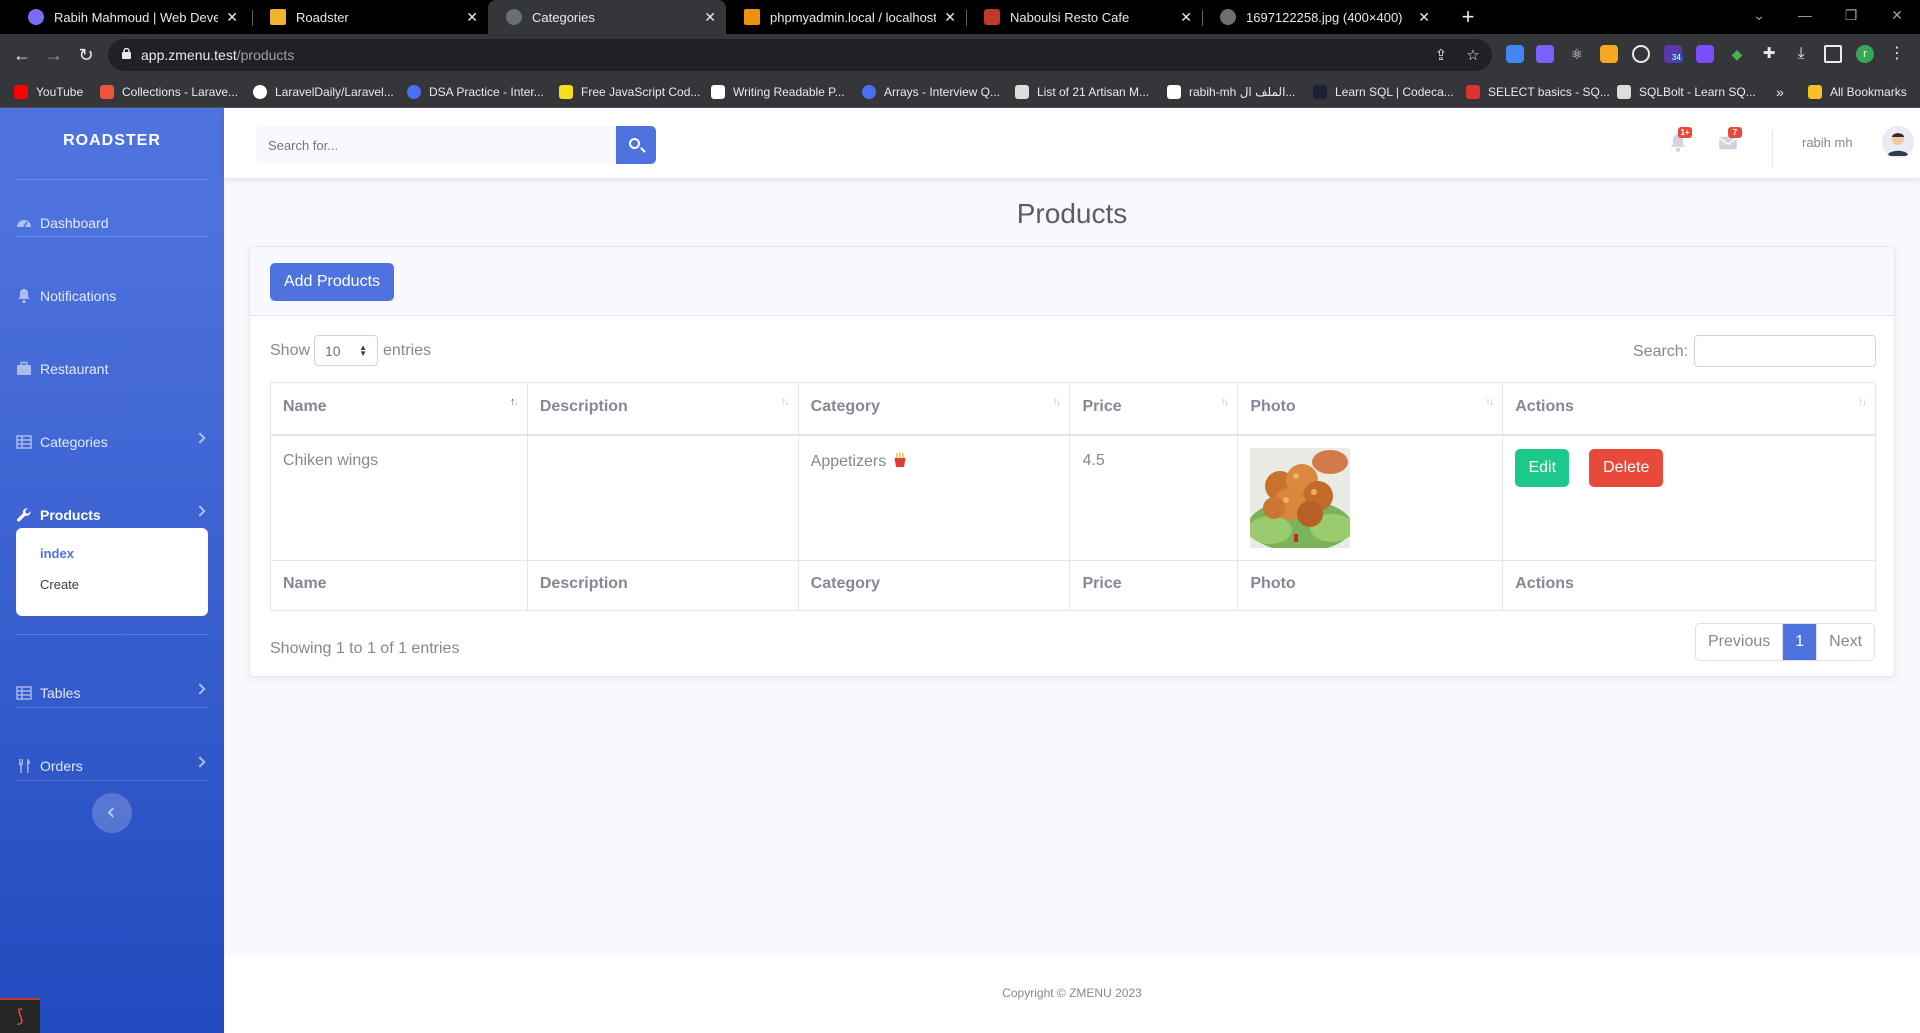 The image size is (1920, 1033). I want to click on search-icon, so click(634, 143).